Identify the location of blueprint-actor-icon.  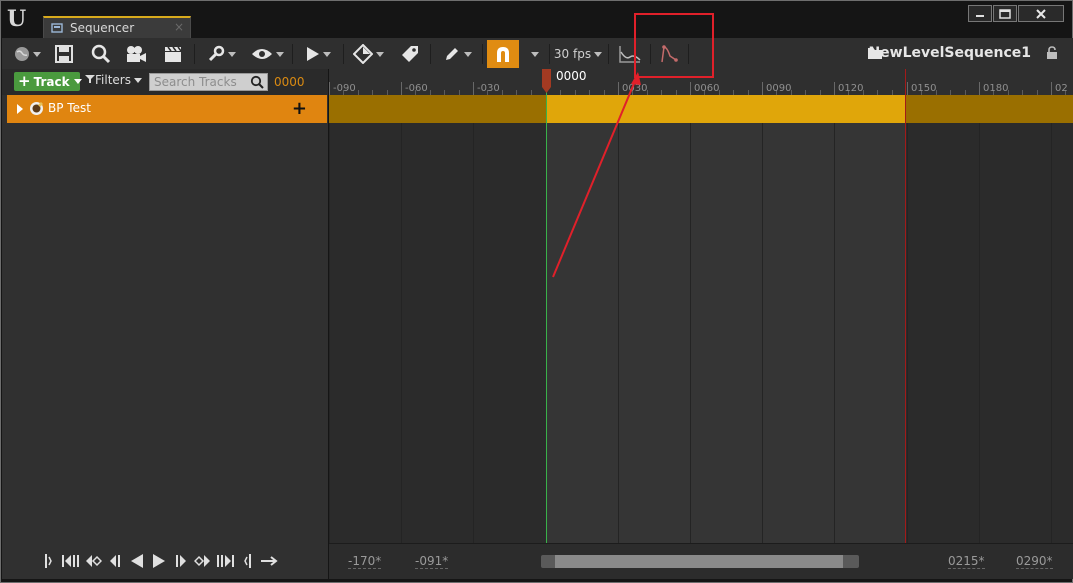
(36, 108).